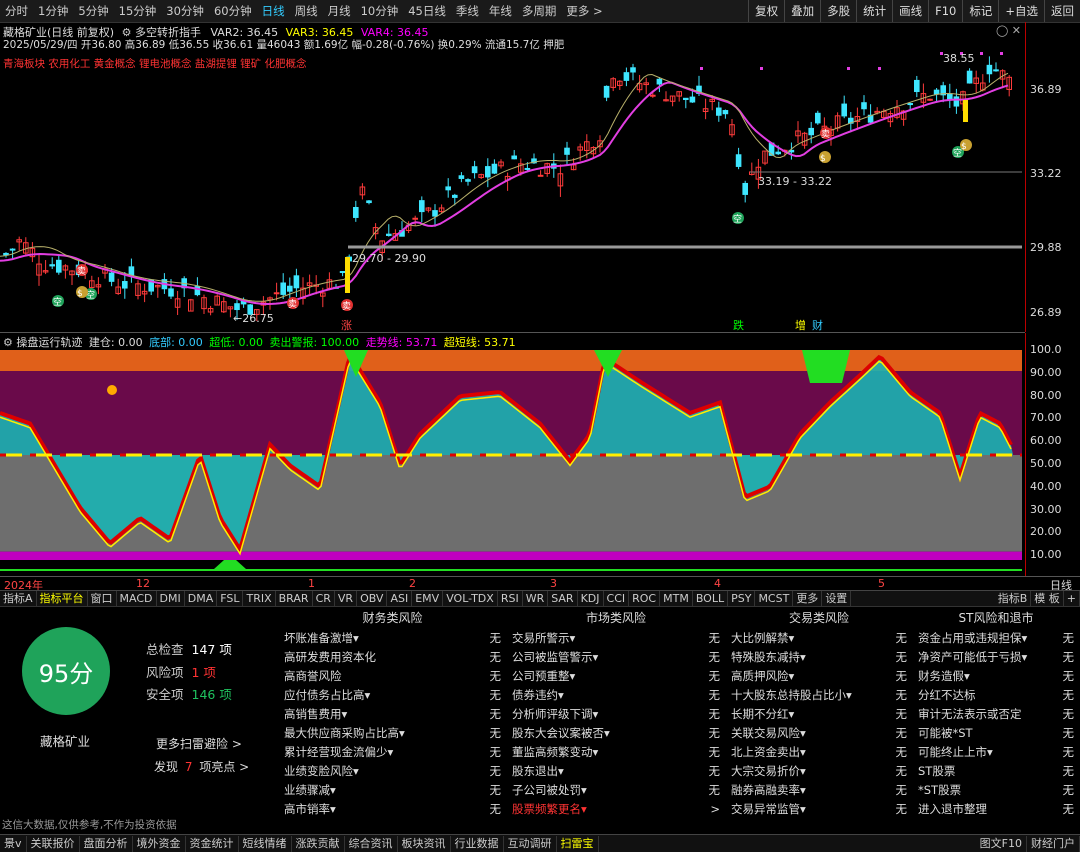 This screenshot has height=852, width=1080. What do you see at coordinates (819, 657) in the screenshot?
I see `risk-row: 特殊股东减持▾ 无` at bounding box center [819, 657].